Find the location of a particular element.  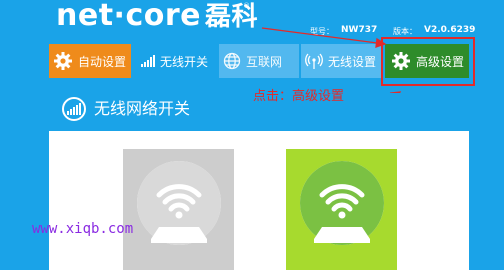

panel-title: 无线网络开关 is located at coordinates (142, 108).